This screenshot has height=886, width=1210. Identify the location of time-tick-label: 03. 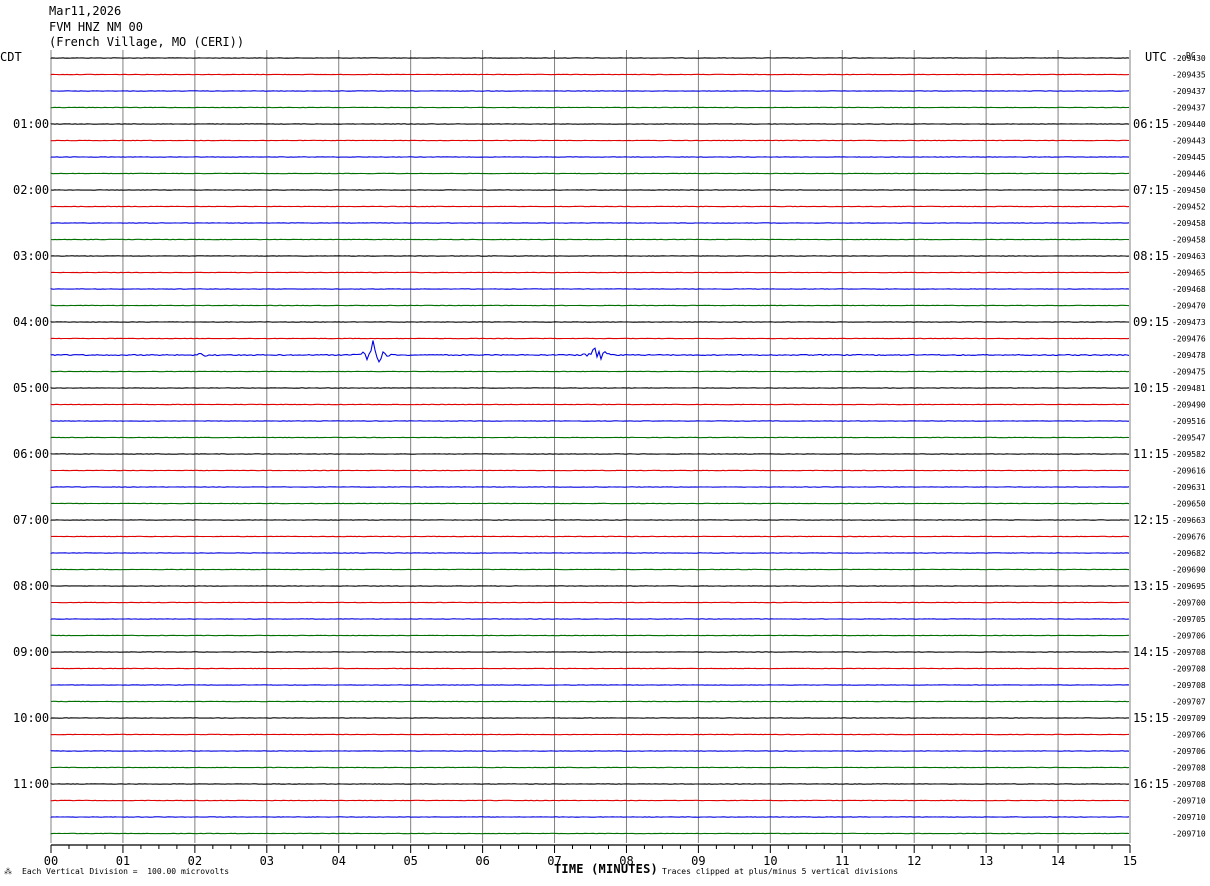
(267, 861).